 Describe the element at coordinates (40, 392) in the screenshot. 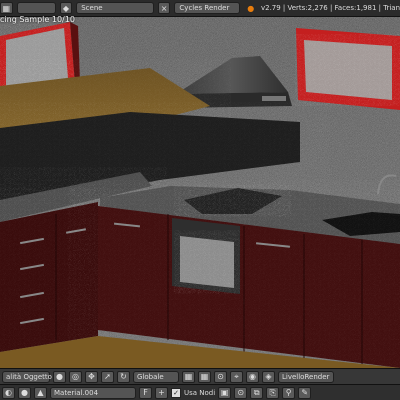

I see `object-icon: ▲` at that location.